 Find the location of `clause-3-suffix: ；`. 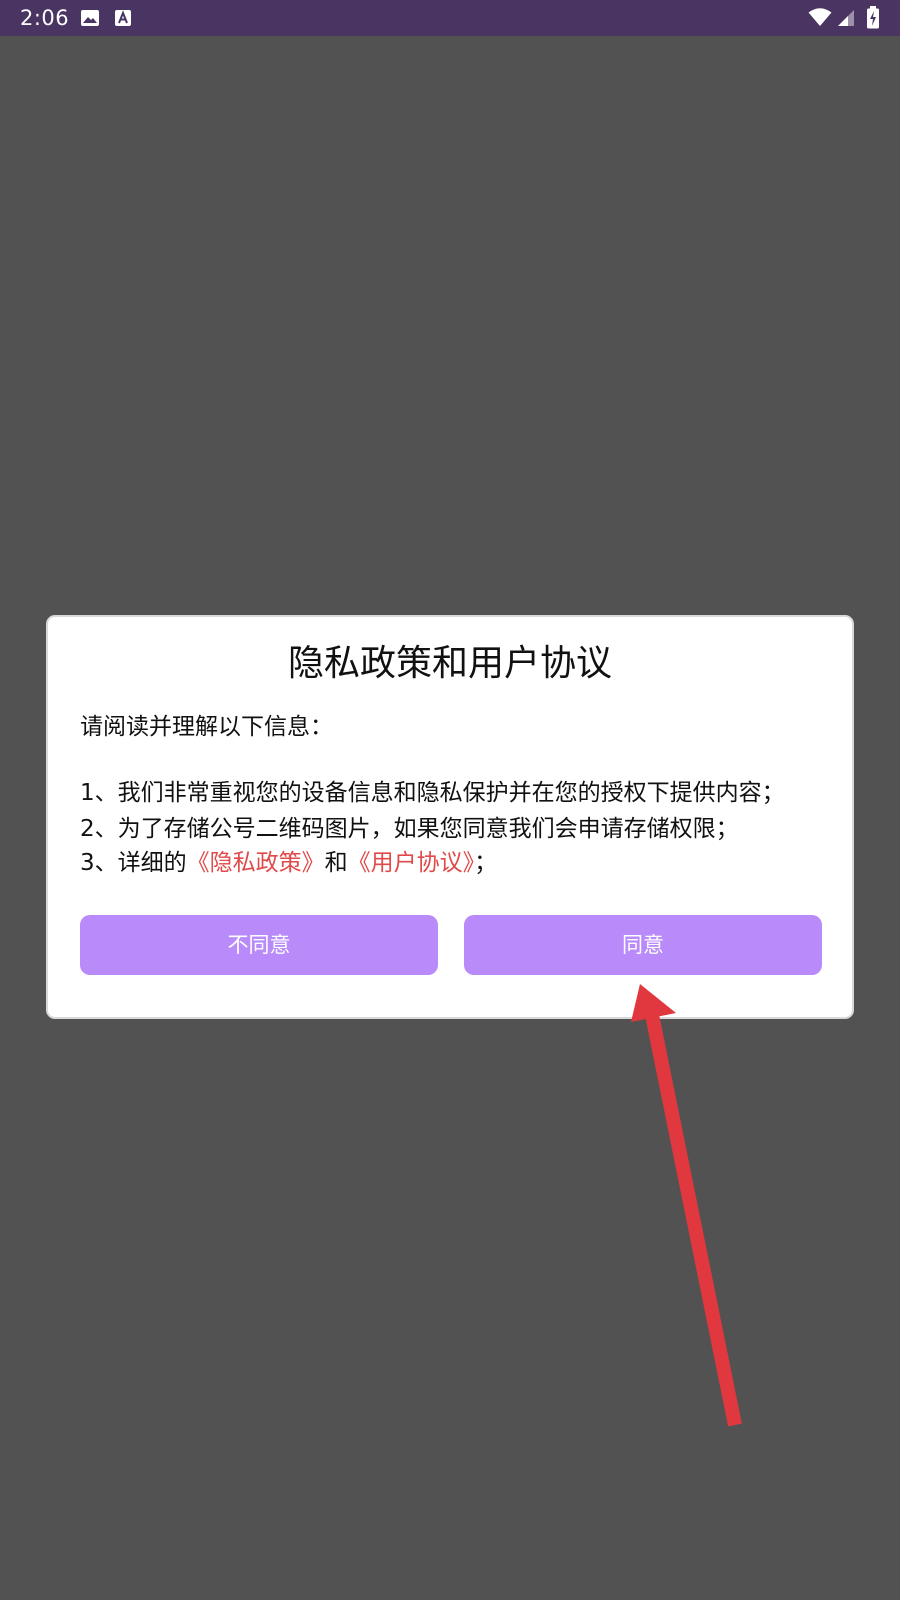

clause-3-suffix: ； is located at coordinates (486, 863).